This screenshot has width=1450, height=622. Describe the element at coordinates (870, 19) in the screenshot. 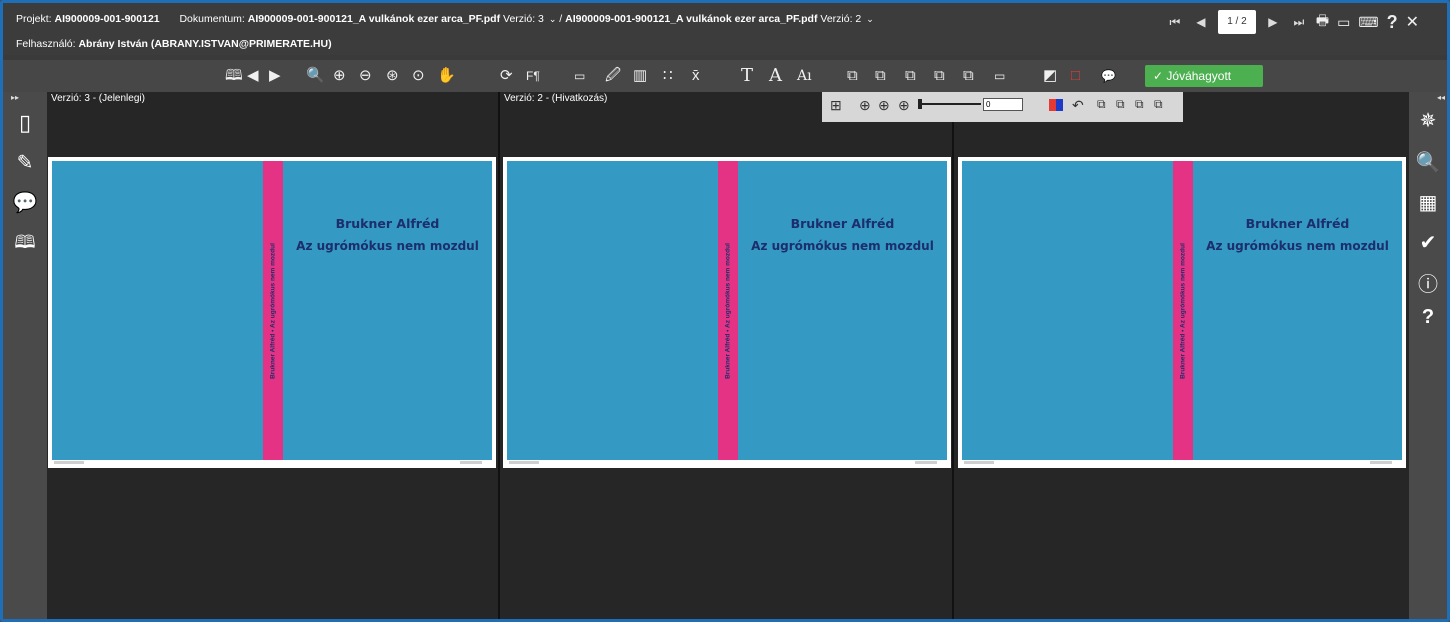

I see `reference-version-dropdown-icon: ⌄` at that location.